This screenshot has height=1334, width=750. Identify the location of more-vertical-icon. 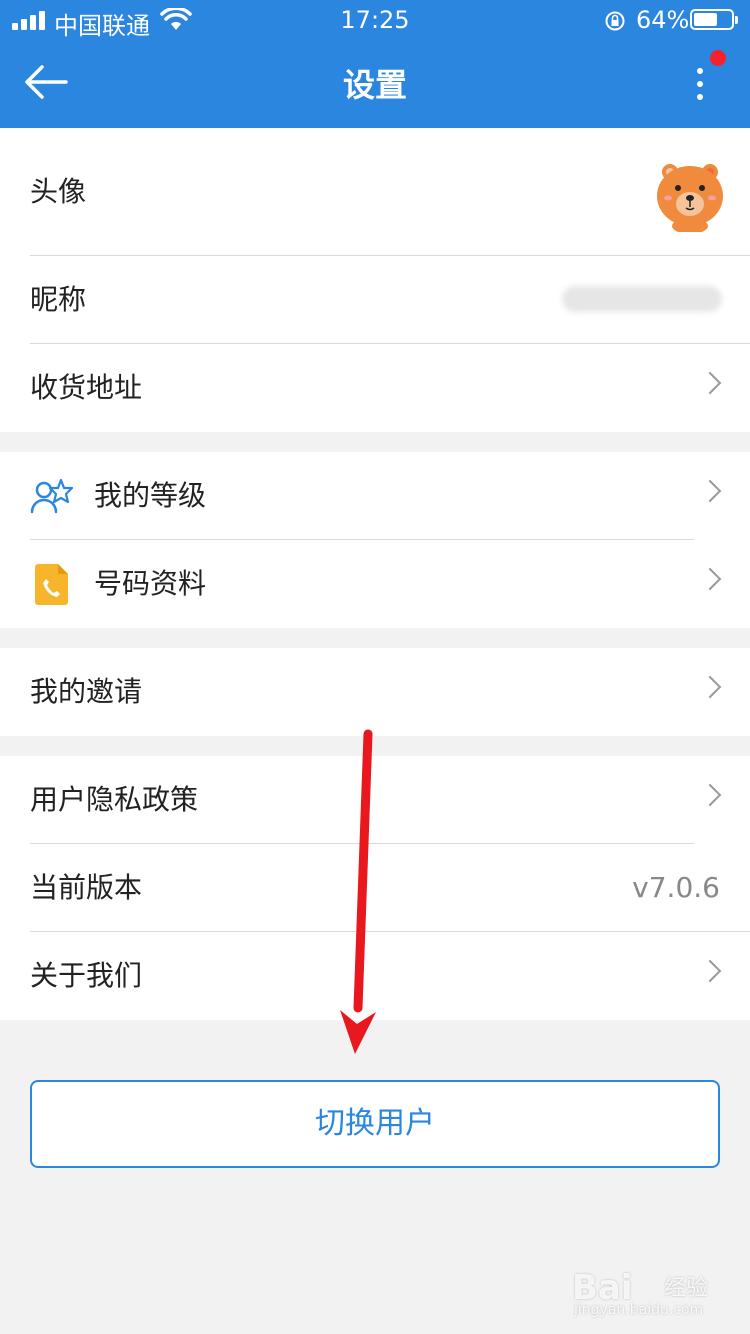
(700, 84).